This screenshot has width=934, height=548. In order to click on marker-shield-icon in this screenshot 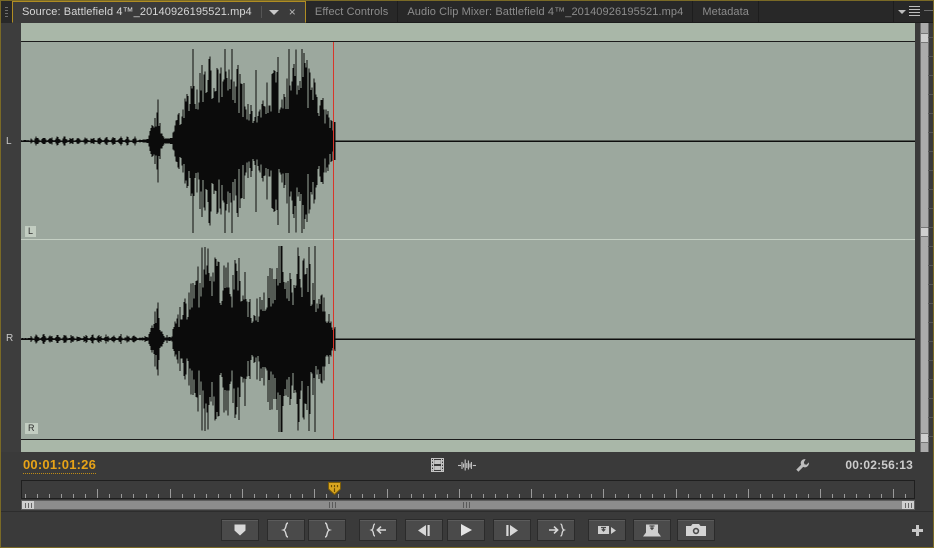, I will do `click(240, 530)`.